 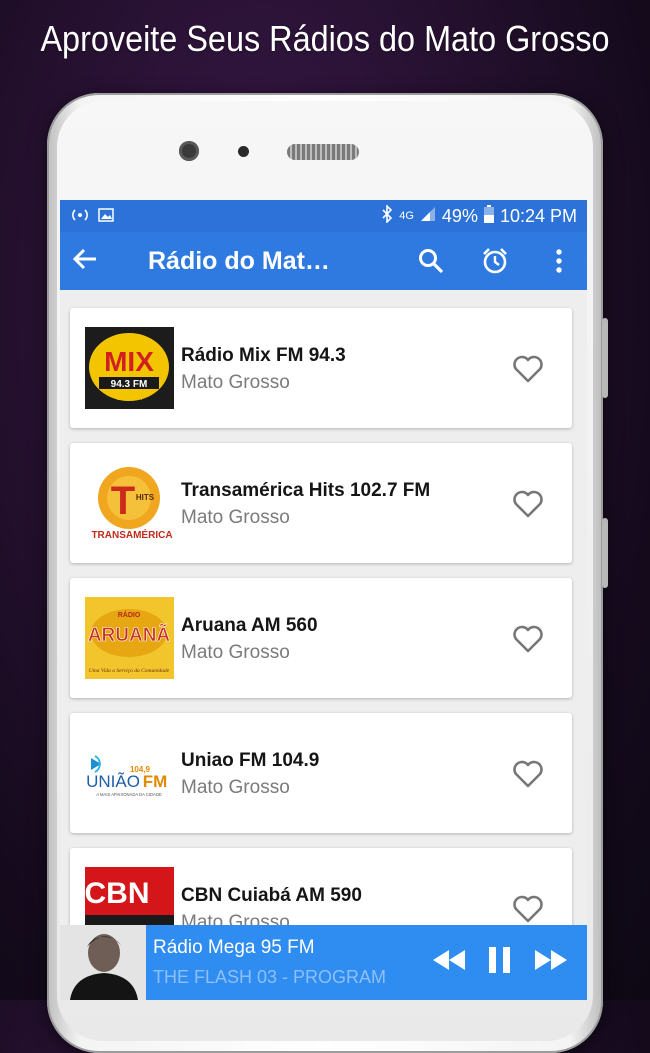 I want to click on fast-forward-icon, so click(x=551, y=960).